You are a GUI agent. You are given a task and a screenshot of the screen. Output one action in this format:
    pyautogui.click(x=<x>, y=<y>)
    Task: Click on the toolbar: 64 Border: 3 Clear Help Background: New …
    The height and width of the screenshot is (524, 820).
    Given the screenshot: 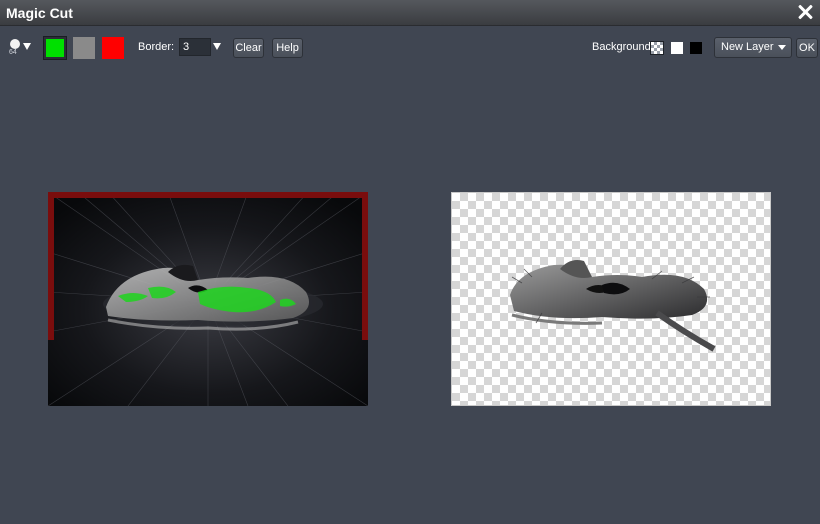 What is the action you would take?
    pyautogui.click(x=410, y=48)
    